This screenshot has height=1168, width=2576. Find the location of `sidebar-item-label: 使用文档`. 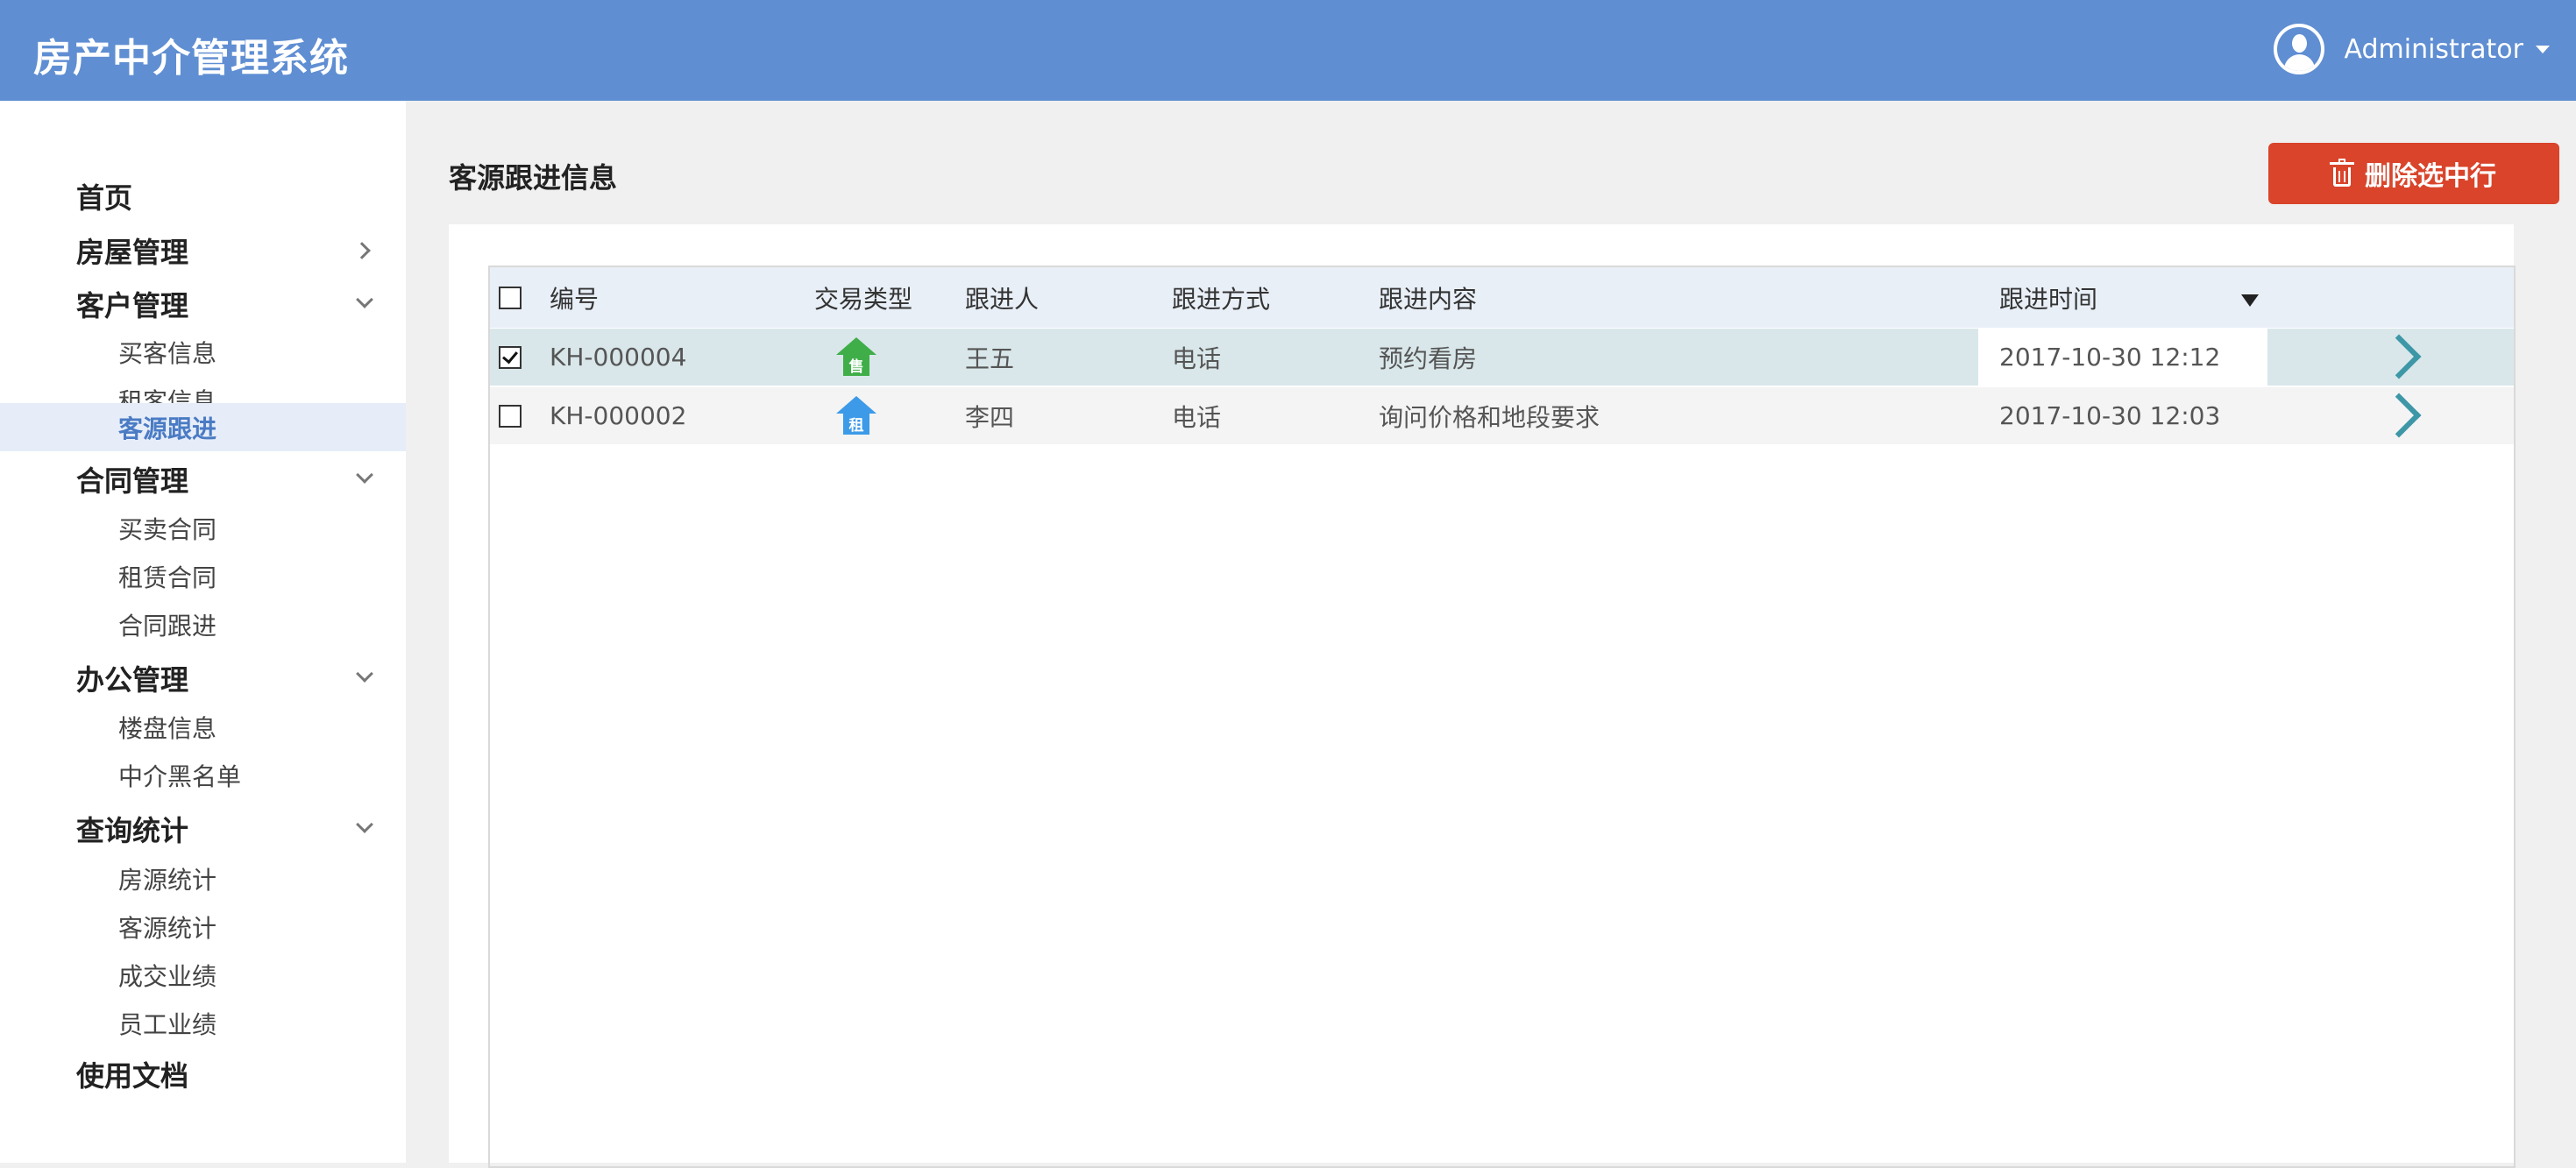

sidebar-item-label: 使用文档 is located at coordinates (132, 1076).